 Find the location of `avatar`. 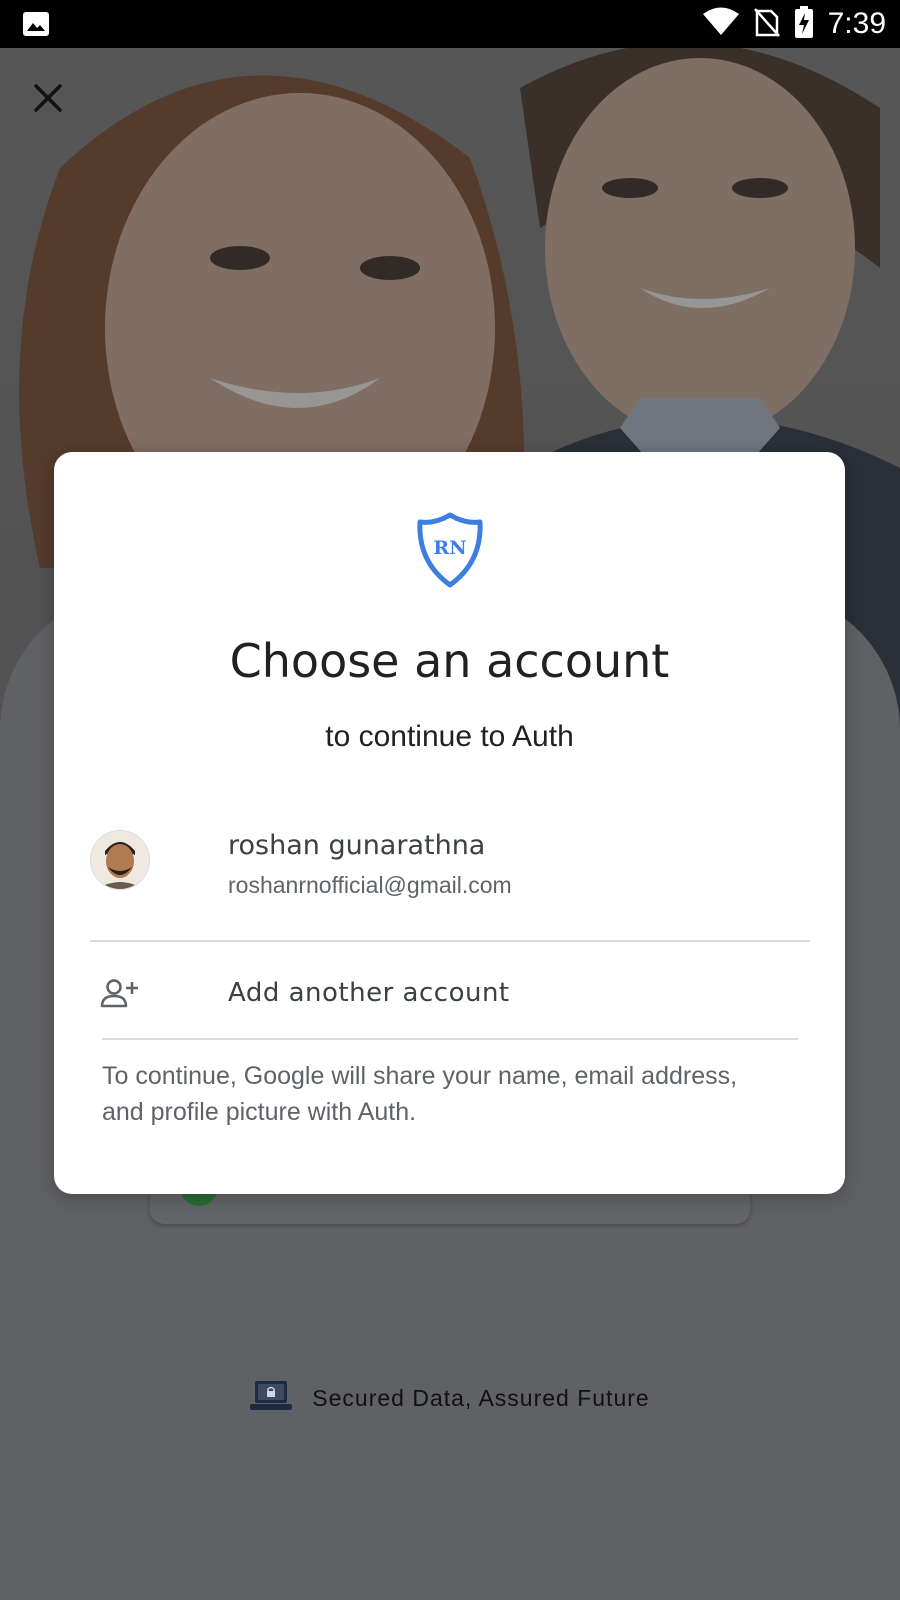

avatar is located at coordinates (120, 860).